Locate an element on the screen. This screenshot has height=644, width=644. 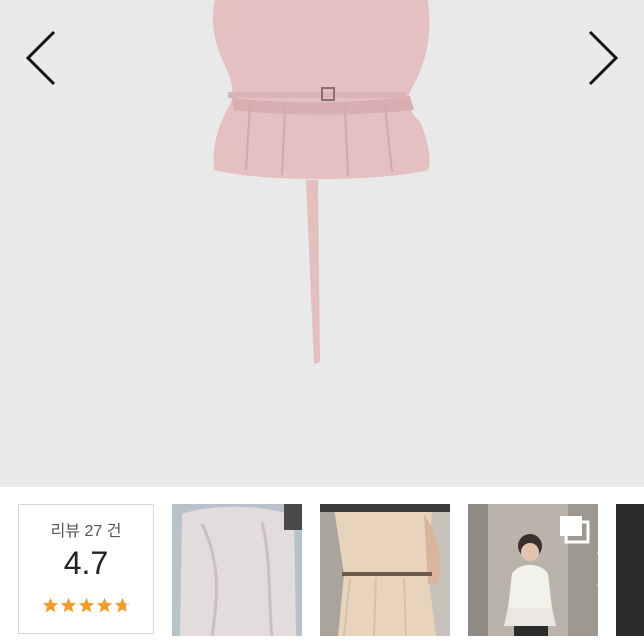
review-summary-card: 리뷰 27 건 4.7 is located at coordinates (86, 569).